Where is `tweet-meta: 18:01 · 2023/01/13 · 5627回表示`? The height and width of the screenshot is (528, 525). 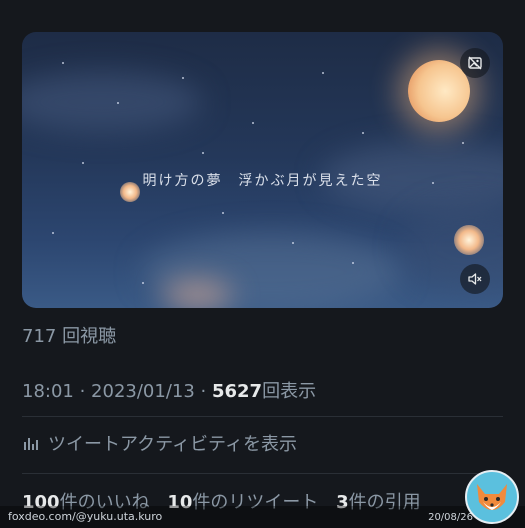
tweet-meta: 18:01 · 2023/01/13 · 5627回表示 is located at coordinates (169, 390).